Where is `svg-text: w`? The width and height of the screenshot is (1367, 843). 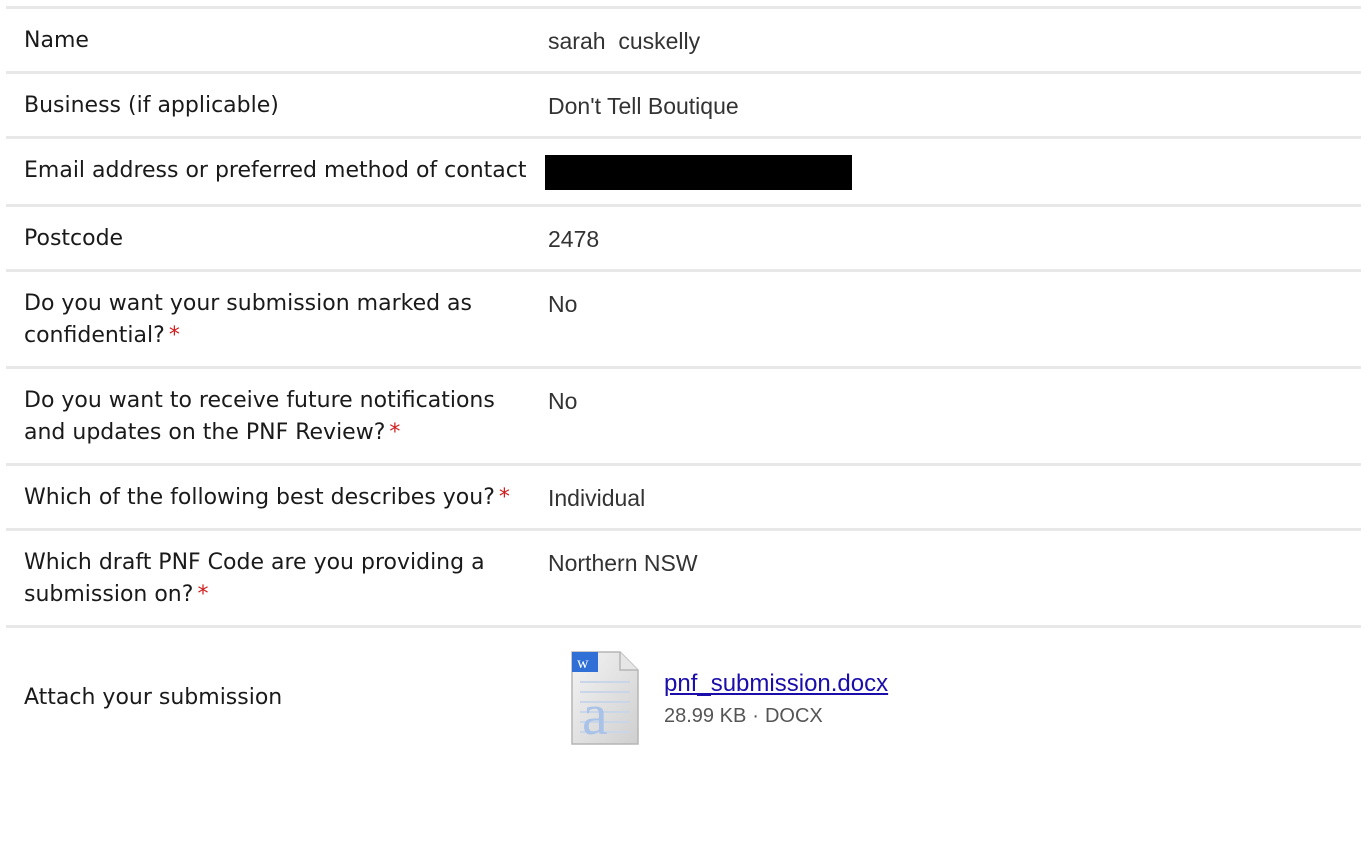 svg-text: w is located at coordinates (583, 663).